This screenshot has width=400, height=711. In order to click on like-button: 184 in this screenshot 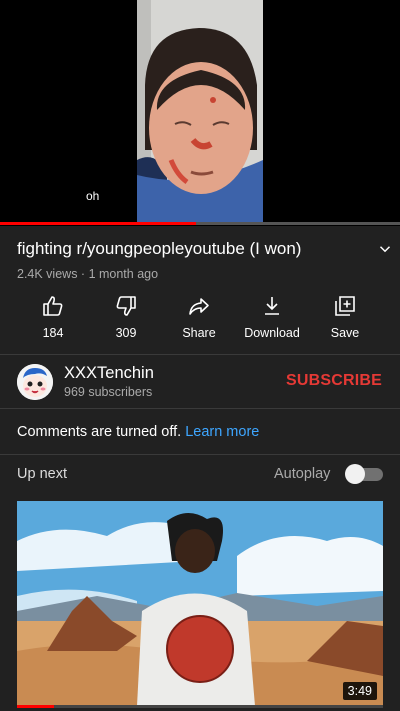, I will do `click(53, 317)`.